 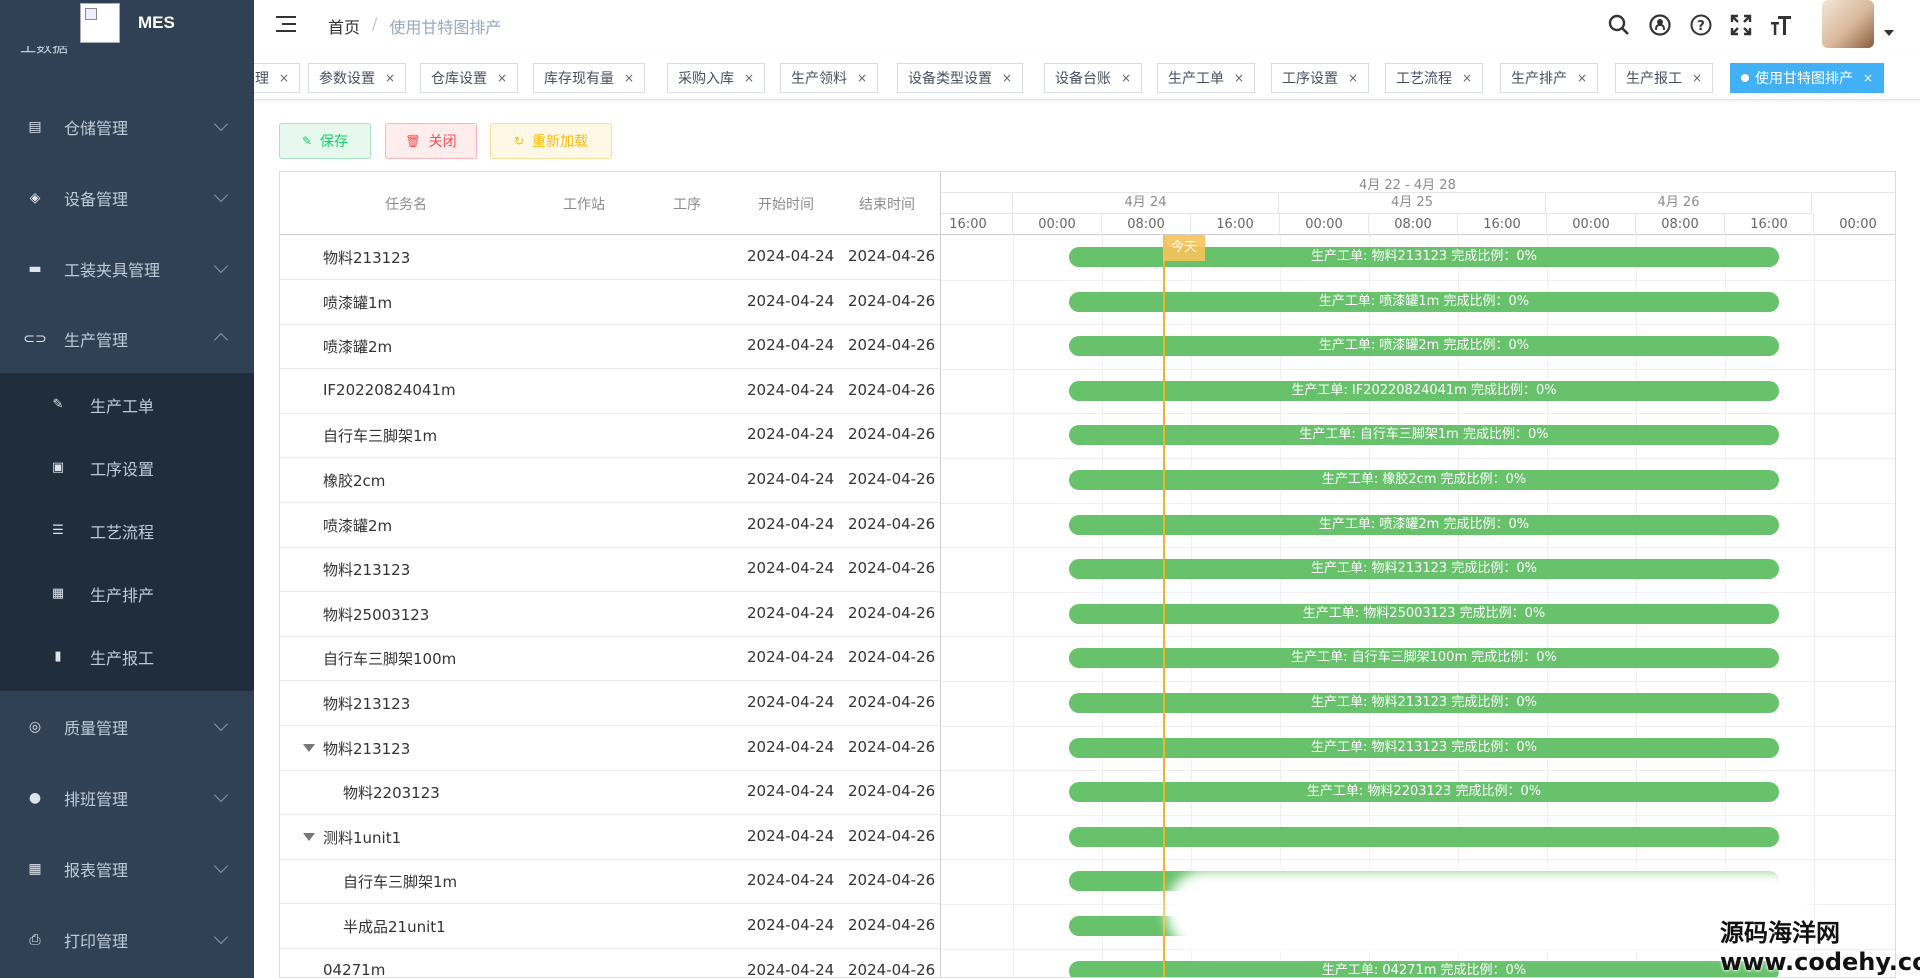 I want to click on scale-hour-cell: 00:00, so click(x=1591, y=224).